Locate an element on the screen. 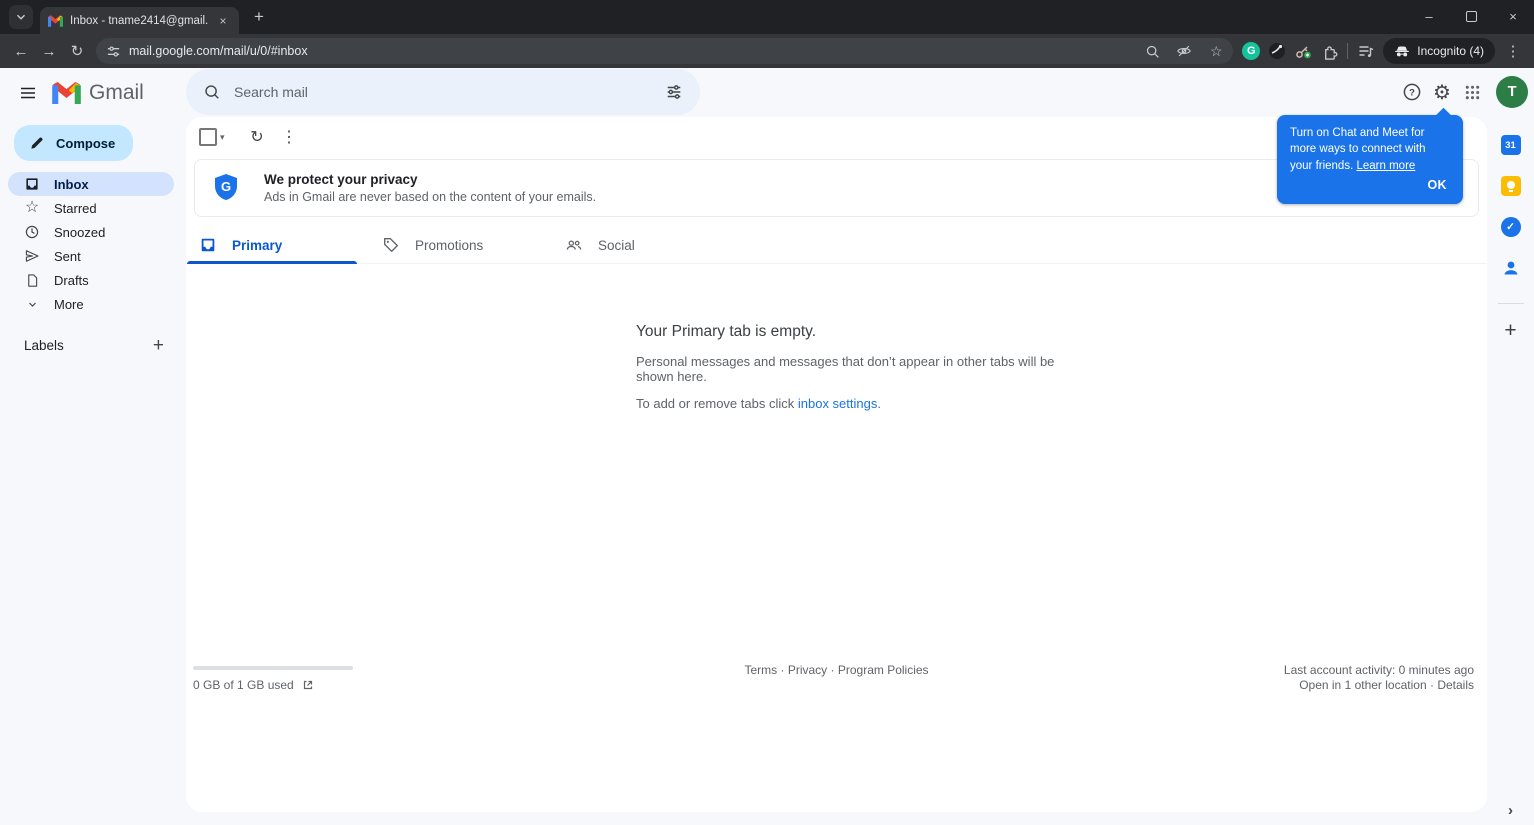 Image resolution: width=1534 pixels, height=825 pixels. gmail-wordmark: Gmail is located at coordinates (116, 92).